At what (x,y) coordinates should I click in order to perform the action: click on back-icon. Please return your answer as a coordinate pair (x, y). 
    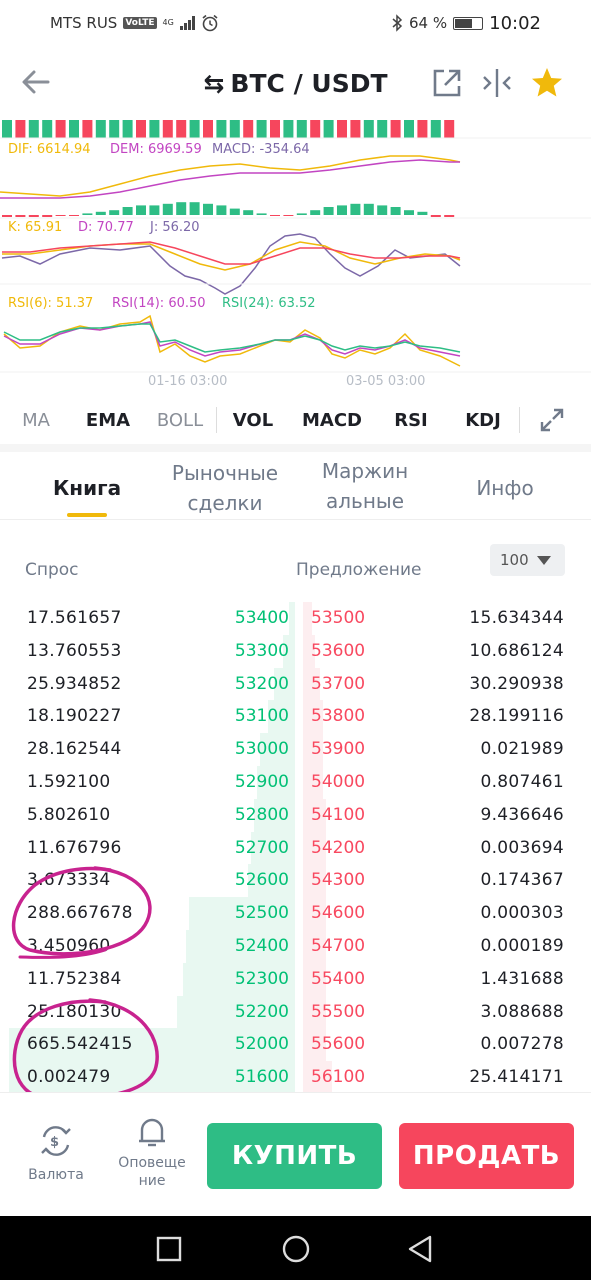
    Looking at the image, I should click on (420, 1249).